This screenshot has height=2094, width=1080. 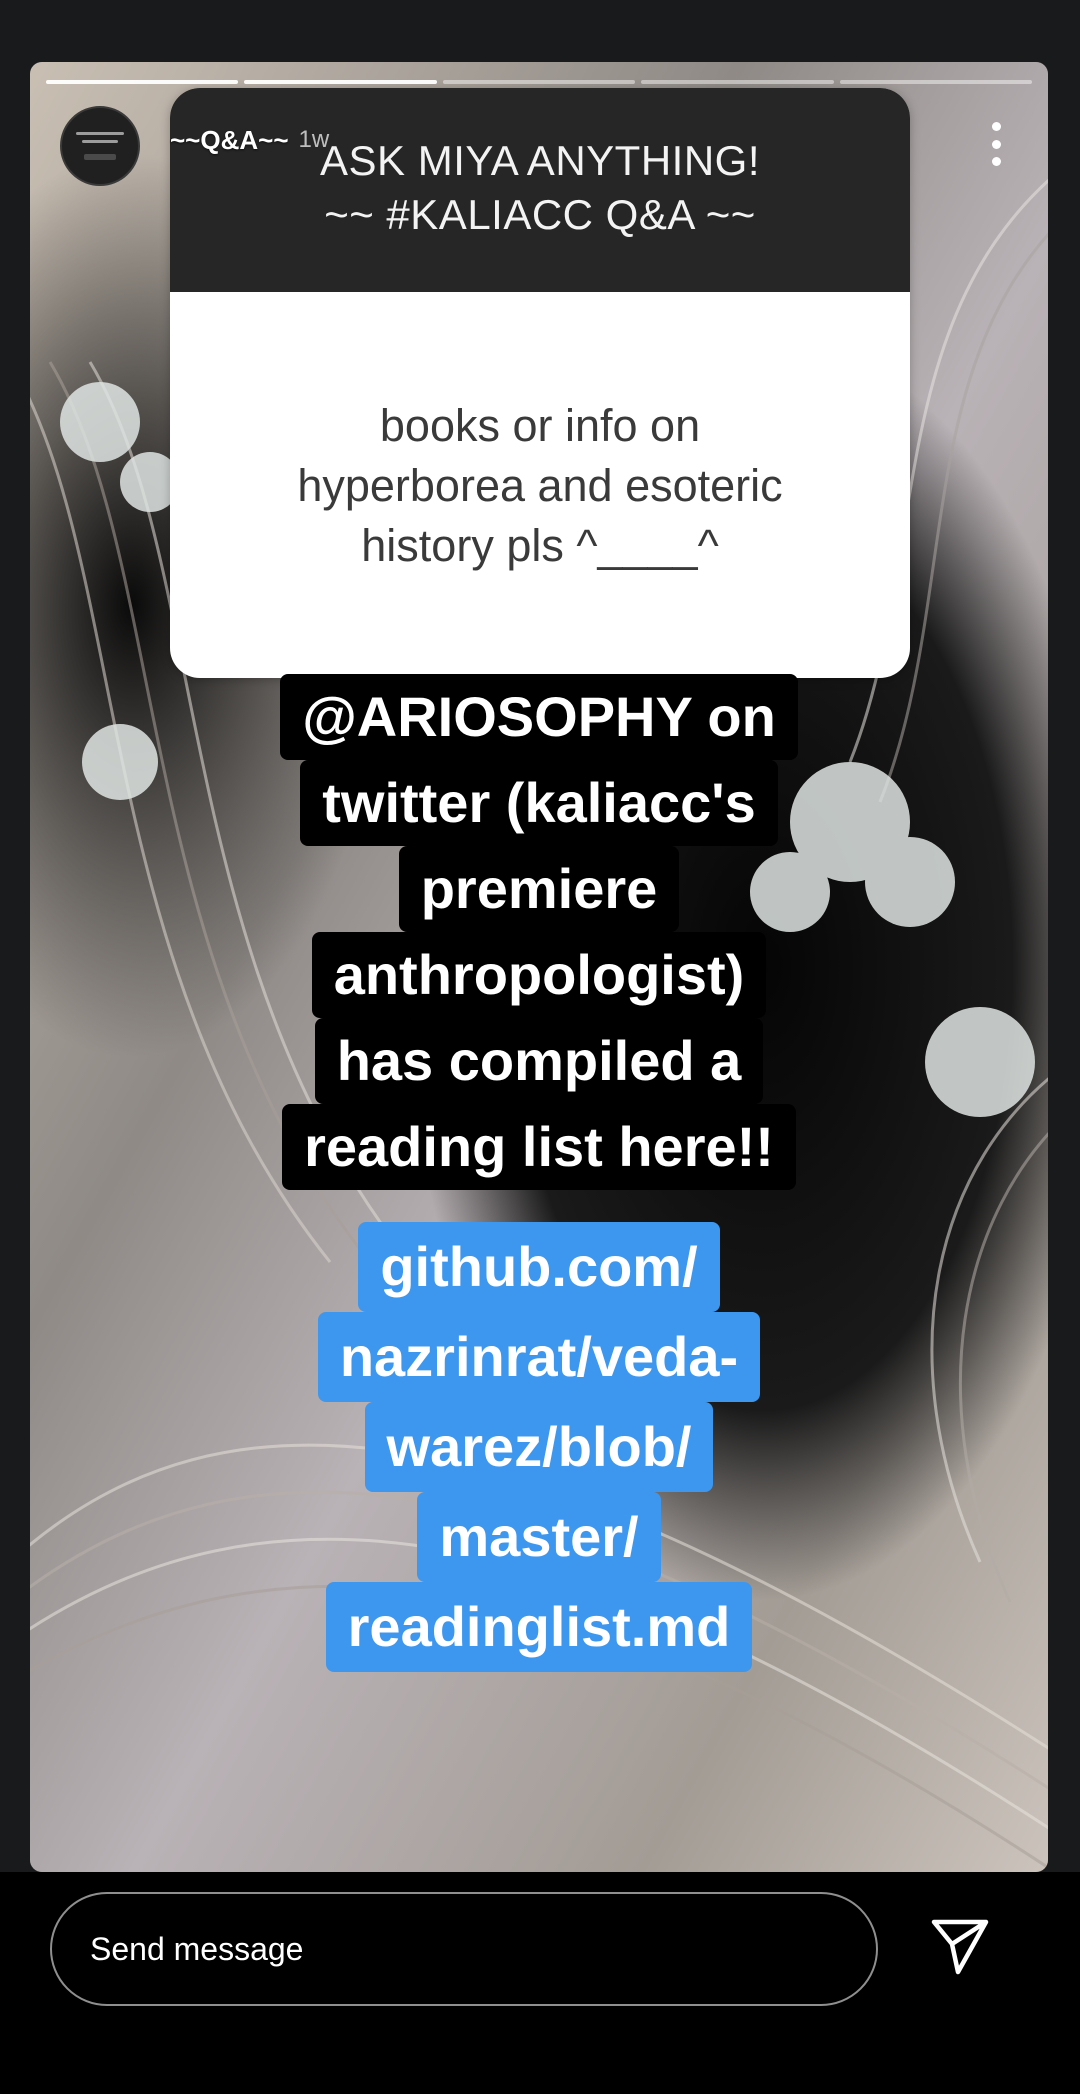 What do you see at coordinates (539, 889) in the screenshot?
I see `answer-line: premiere` at bounding box center [539, 889].